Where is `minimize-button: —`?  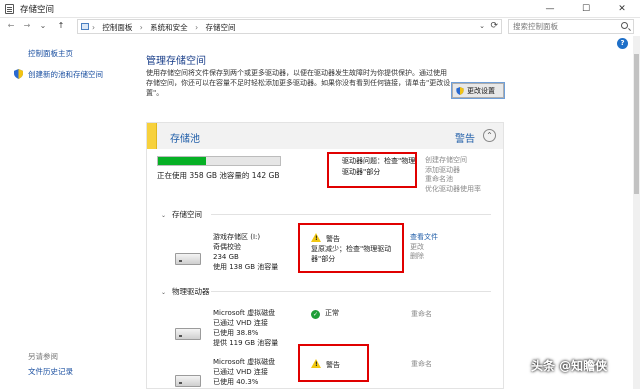
minimize-button: — is located at coordinates (550, 9).